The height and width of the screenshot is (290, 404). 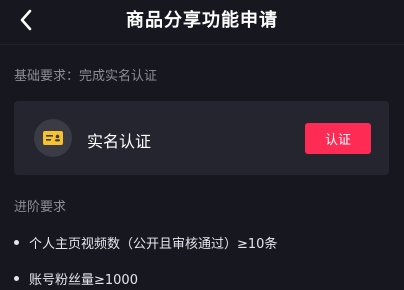 What do you see at coordinates (86, 76) in the screenshot?
I see `basic-requirement-heading: 基础要求：完成实名认证` at bounding box center [86, 76].